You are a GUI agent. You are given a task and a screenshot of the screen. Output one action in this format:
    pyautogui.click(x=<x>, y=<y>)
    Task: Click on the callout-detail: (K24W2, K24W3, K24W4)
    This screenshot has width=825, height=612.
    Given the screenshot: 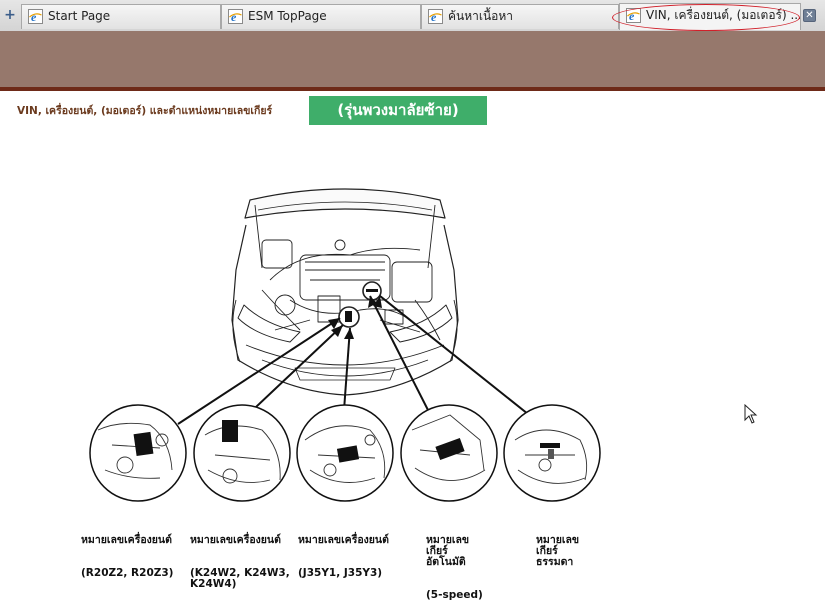 What is the action you would take?
    pyautogui.click(x=240, y=578)
    